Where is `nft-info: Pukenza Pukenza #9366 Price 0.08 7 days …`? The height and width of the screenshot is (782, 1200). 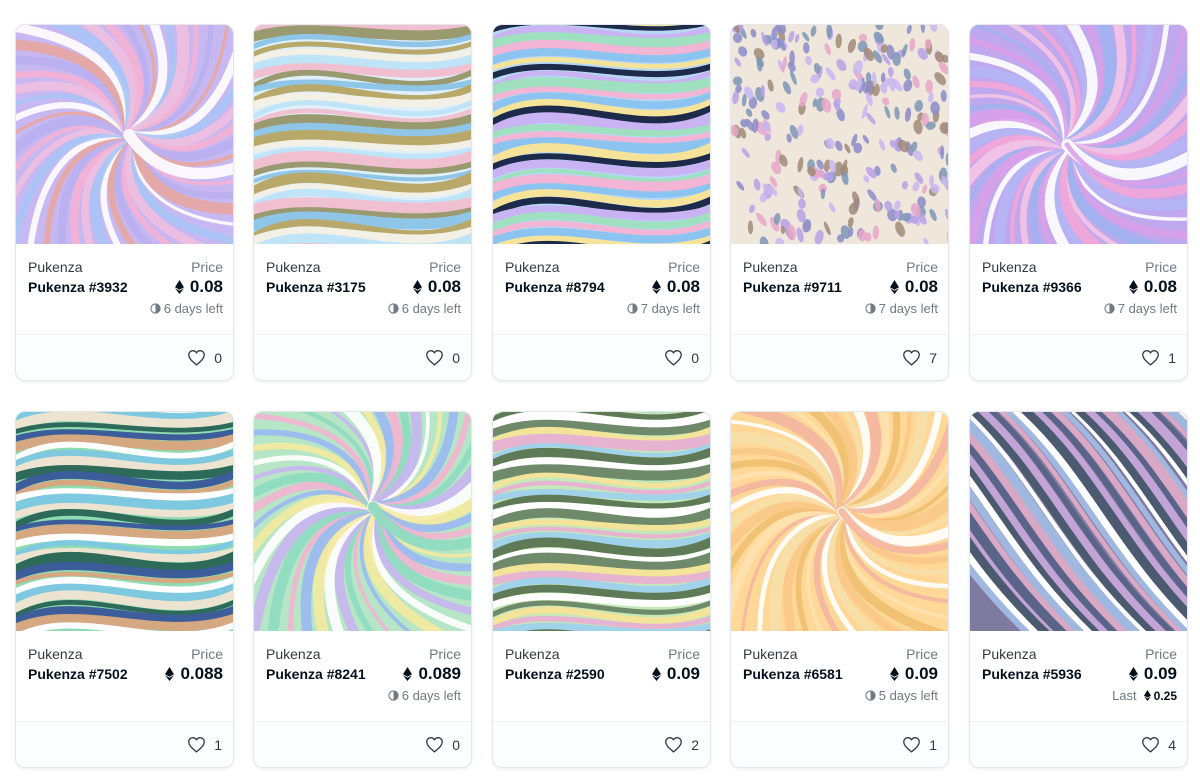 nft-info: Pukenza Pukenza #9366 Price 0.08 7 days … is located at coordinates (1078, 290).